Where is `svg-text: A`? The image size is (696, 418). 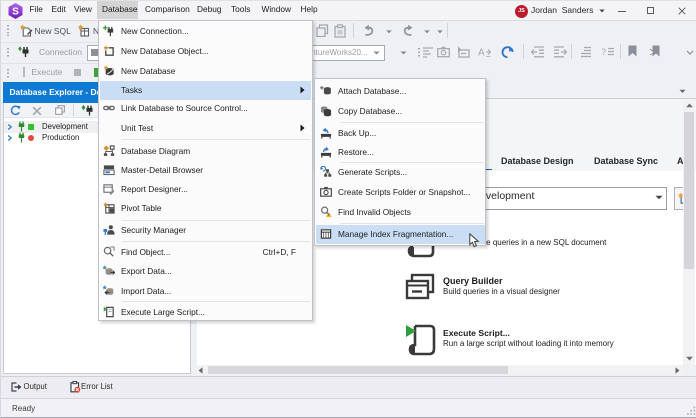 svg-text: A is located at coordinates (481, 53).